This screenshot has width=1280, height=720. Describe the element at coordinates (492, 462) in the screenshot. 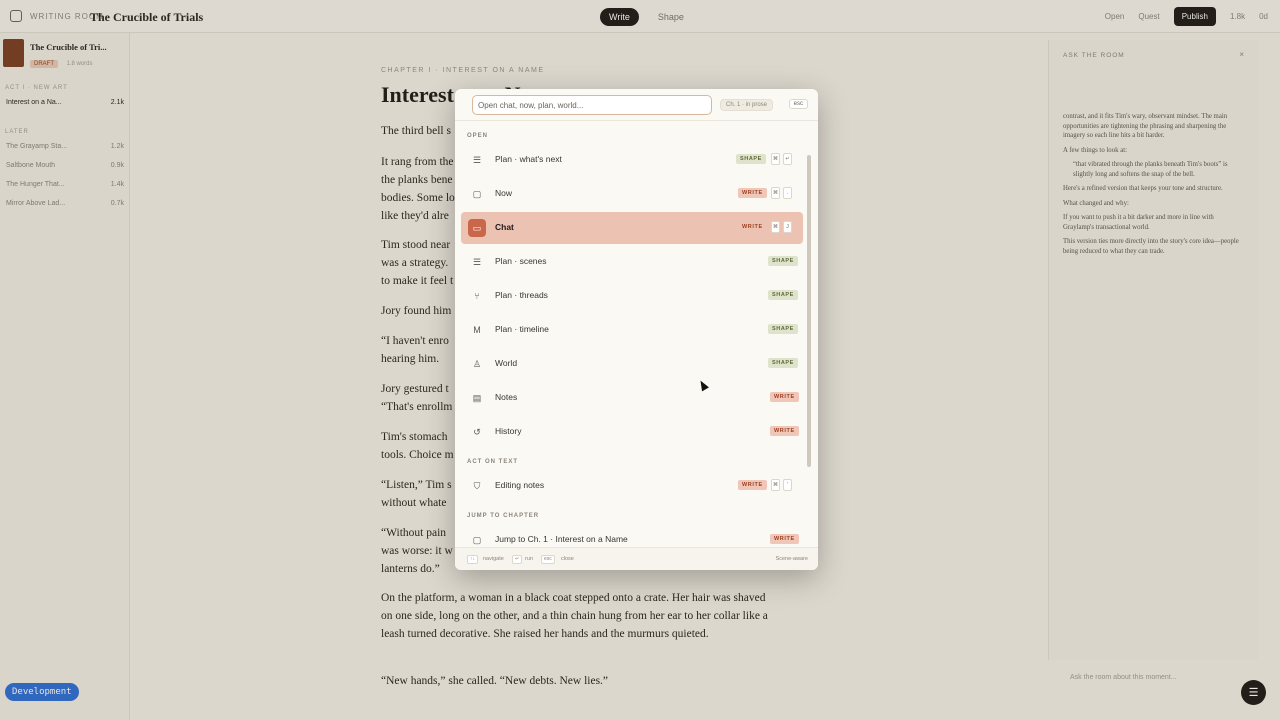

I see `section-label-act-on-text: Act on text` at that location.